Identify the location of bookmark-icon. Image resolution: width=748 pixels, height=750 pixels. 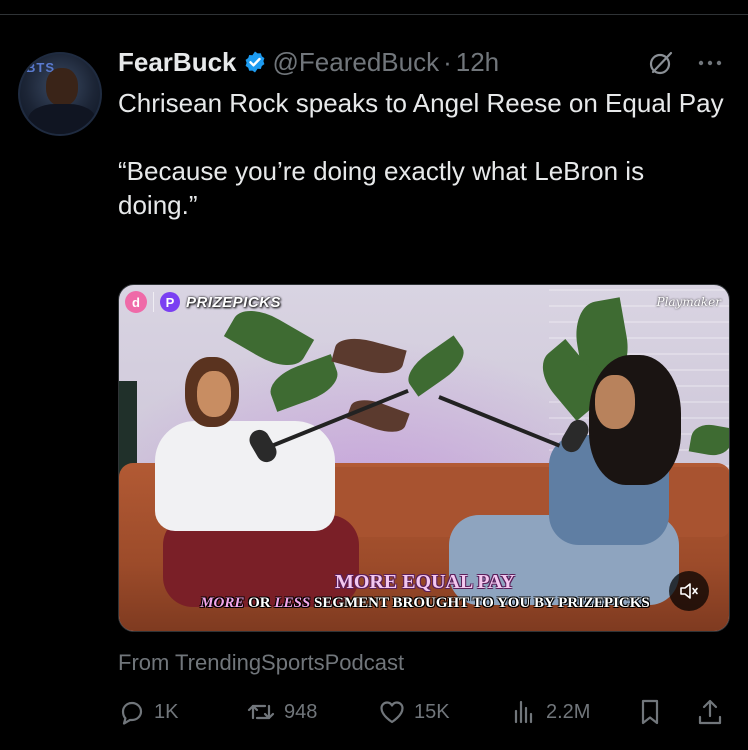
(650, 712).